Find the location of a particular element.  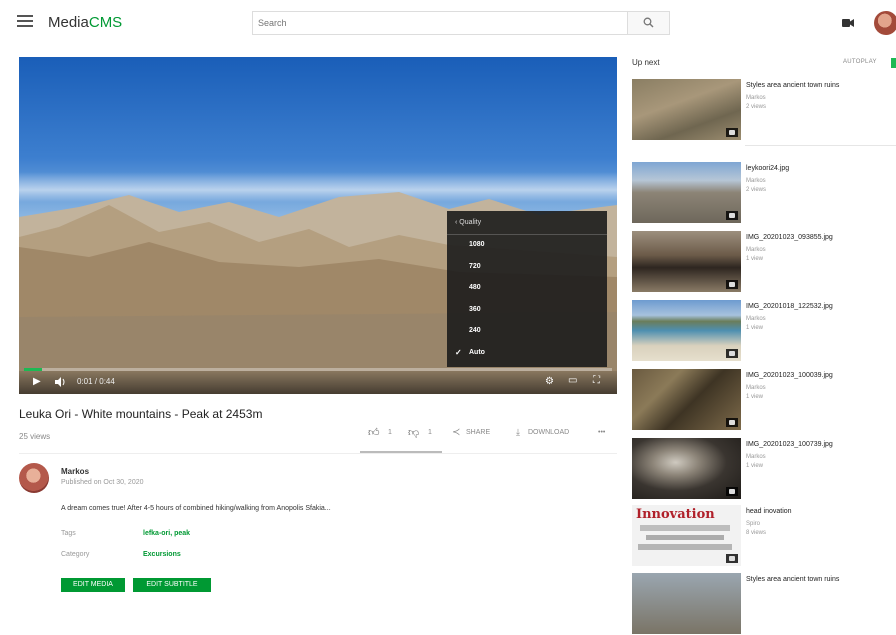

quality-option: 1080 is located at coordinates (527, 246).